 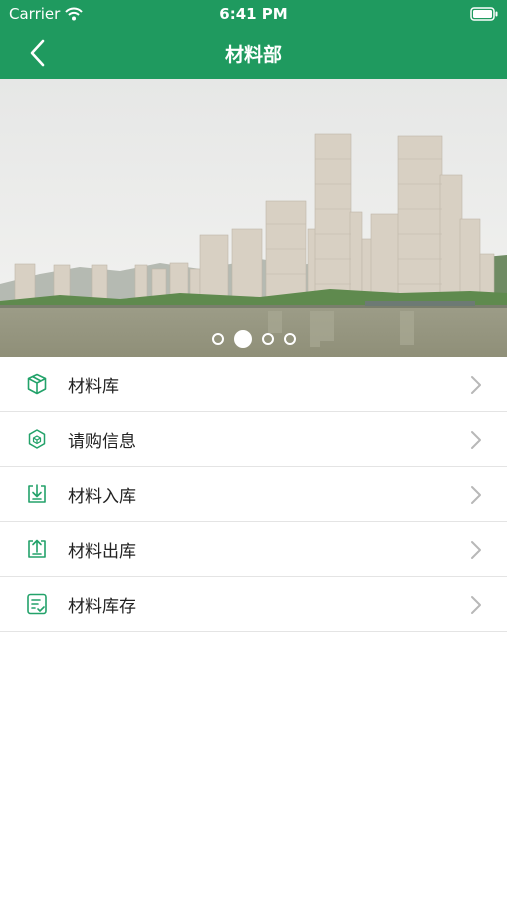 What do you see at coordinates (253, 604) in the screenshot?
I see `menu-item-material-inventory: 材料库存` at bounding box center [253, 604].